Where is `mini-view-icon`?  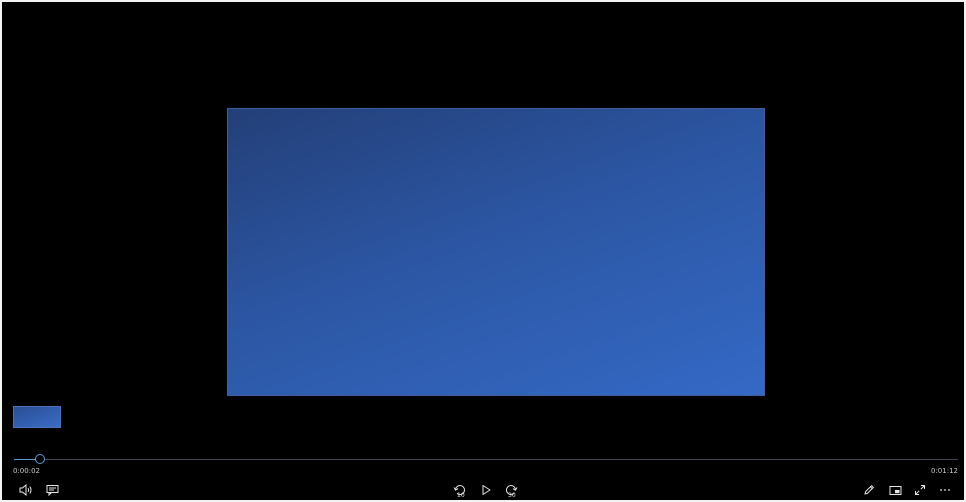
mini-view-icon is located at coordinates (895, 490).